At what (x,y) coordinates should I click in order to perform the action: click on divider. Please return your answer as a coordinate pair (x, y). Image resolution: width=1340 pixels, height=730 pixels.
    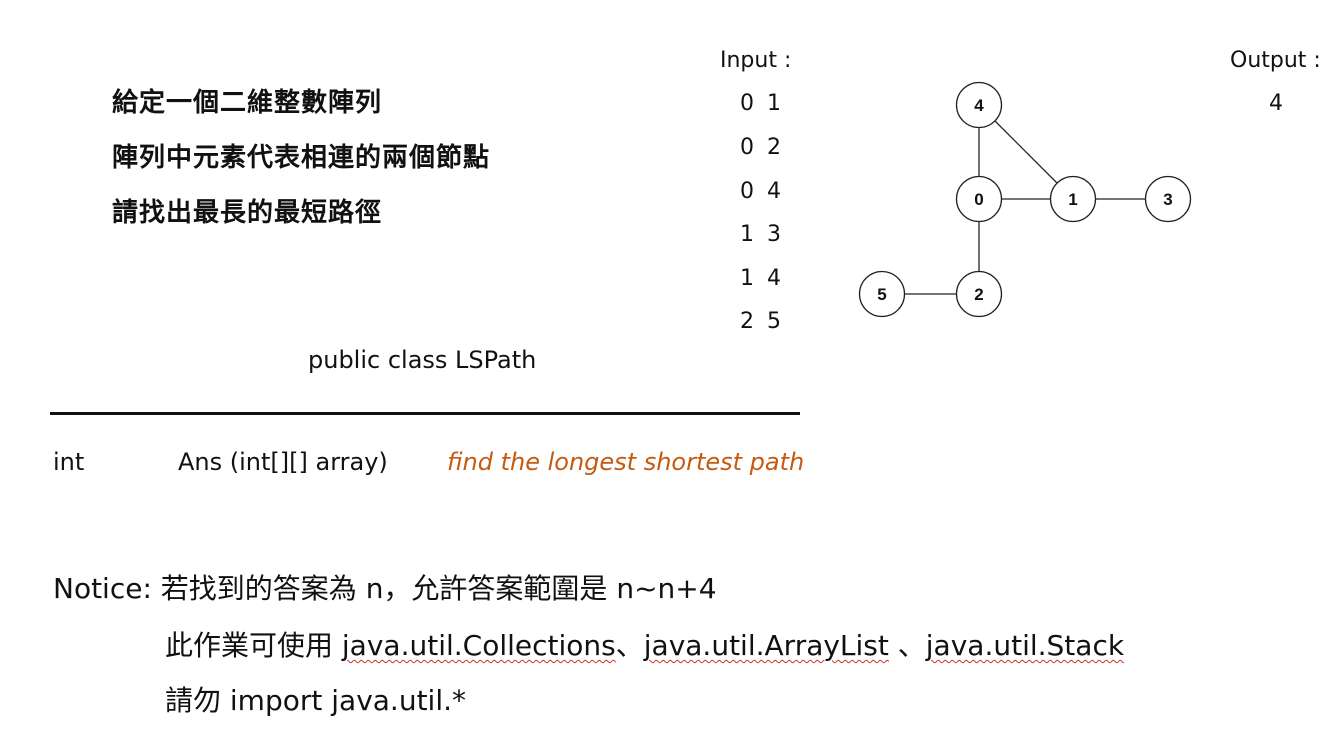
    Looking at the image, I should click on (425, 413).